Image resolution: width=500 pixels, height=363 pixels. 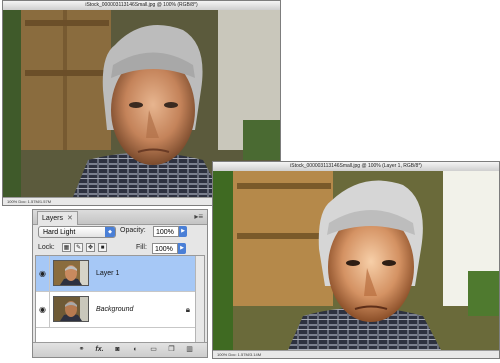 I want to click on lock-position-icon: ✥, so click(x=90, y=247).